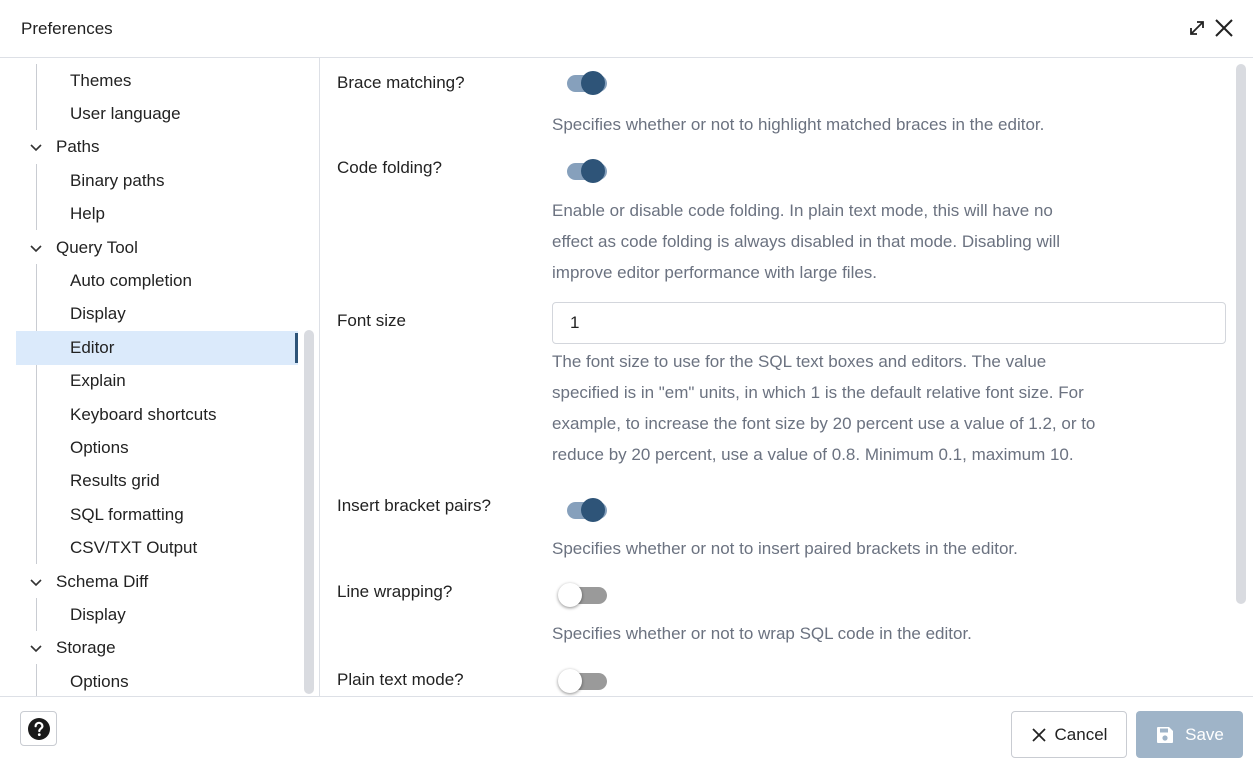 The height and width of the screenshot is (768, 1253). What do you see at coordinates (143, 414) in the screenshot?
I see `tree-item-label: Keyboard shortcuts` at bounding box center [143, 414].